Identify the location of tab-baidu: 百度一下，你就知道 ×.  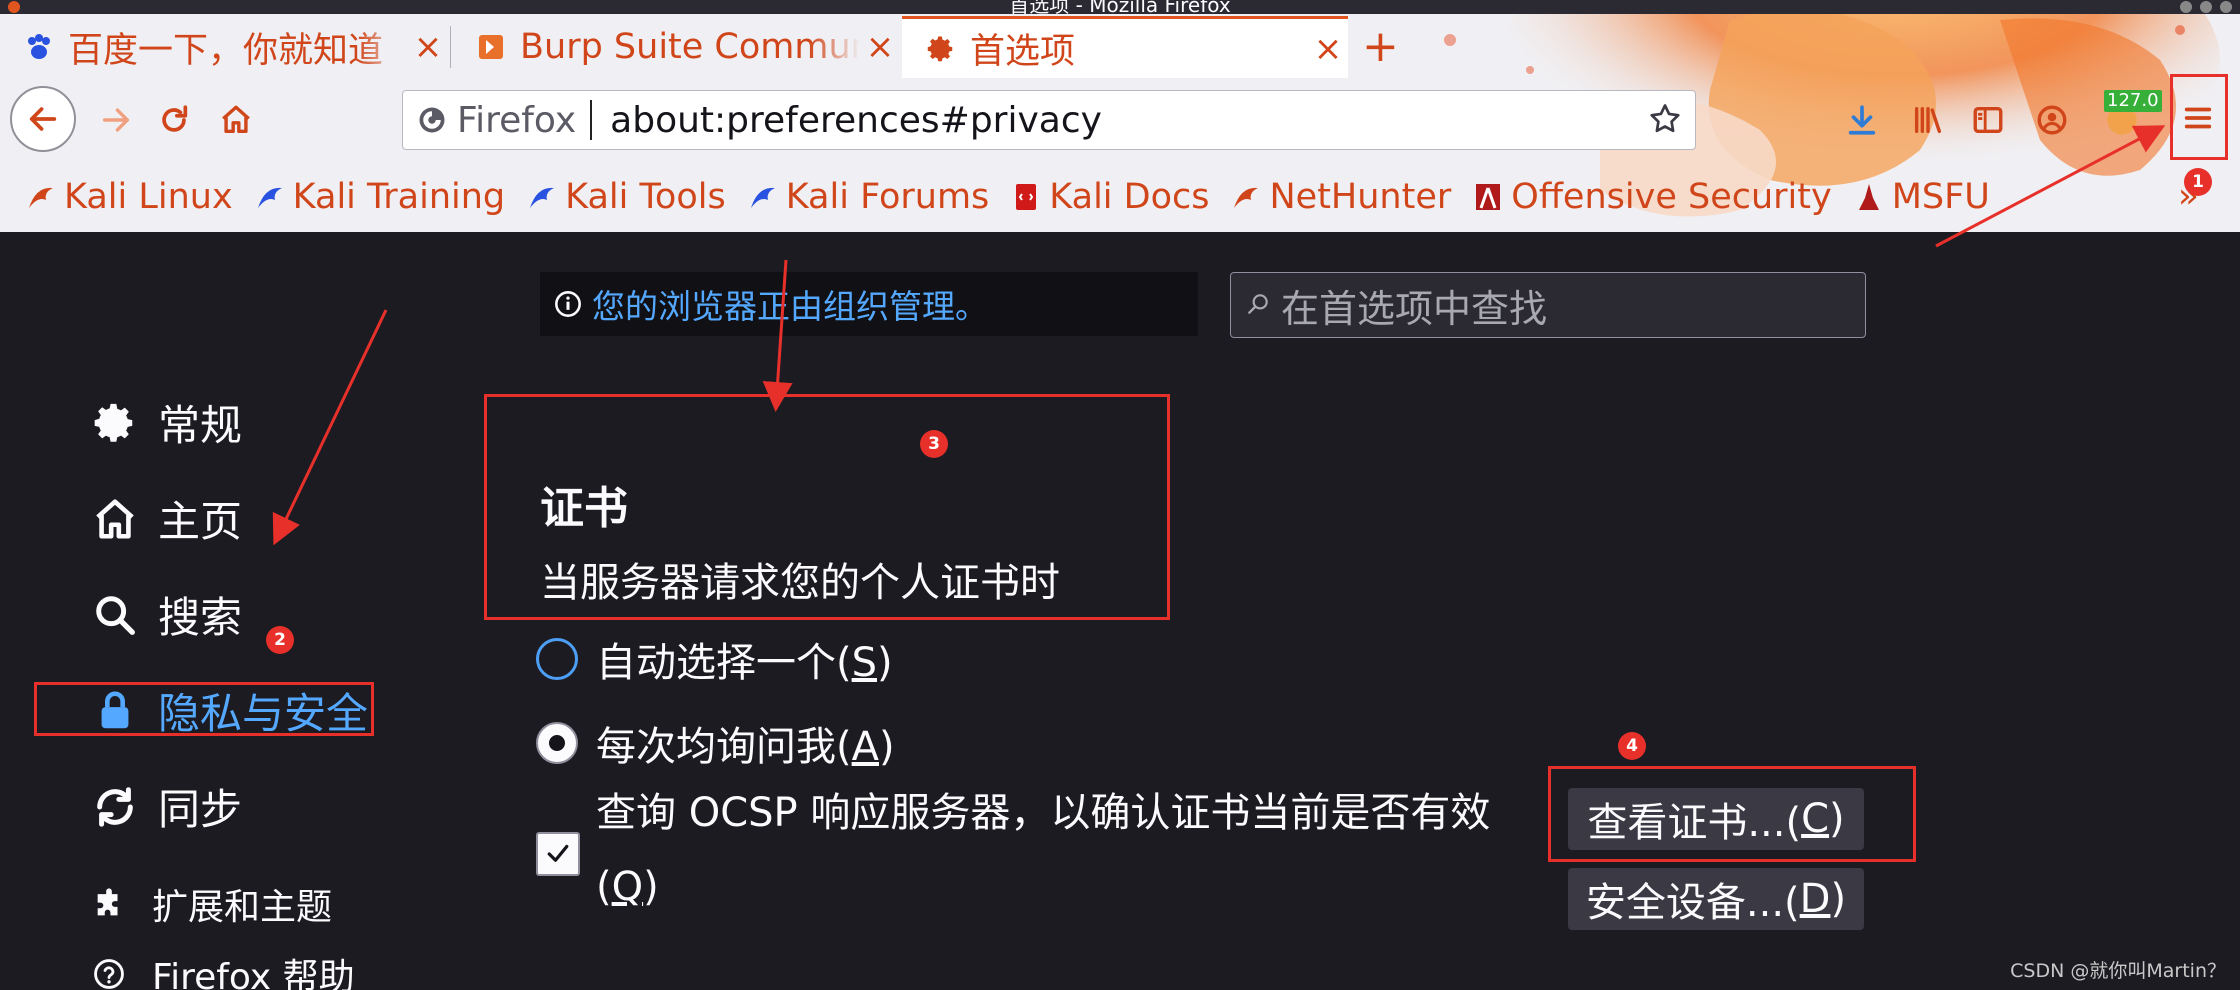
(224, 47).